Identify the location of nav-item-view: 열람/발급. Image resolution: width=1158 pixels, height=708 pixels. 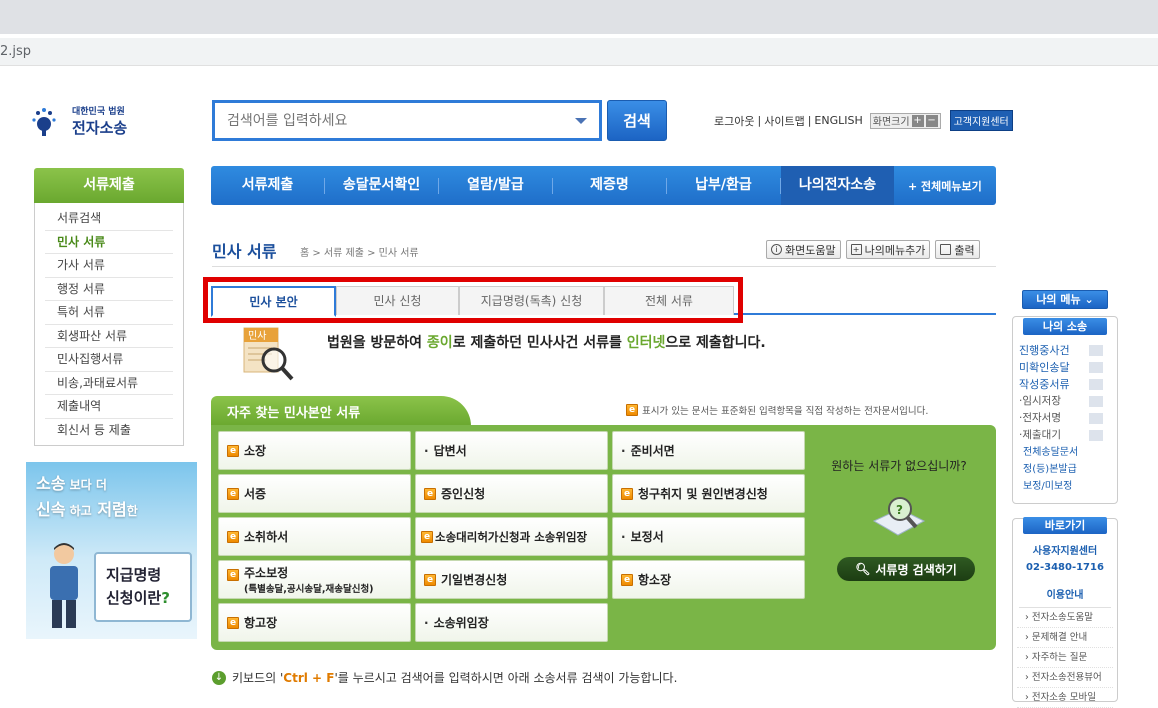
(495, 185).